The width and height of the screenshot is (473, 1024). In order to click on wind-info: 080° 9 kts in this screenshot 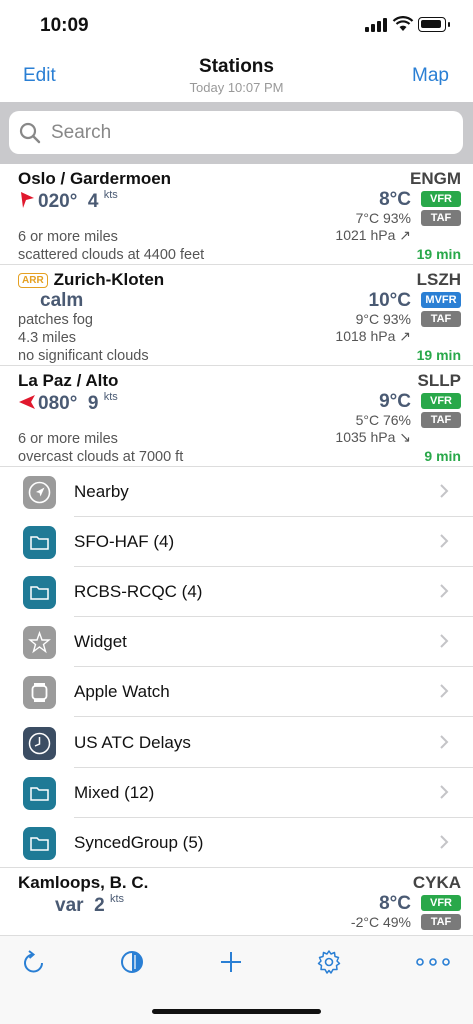, I will do `click(68, 403)`.